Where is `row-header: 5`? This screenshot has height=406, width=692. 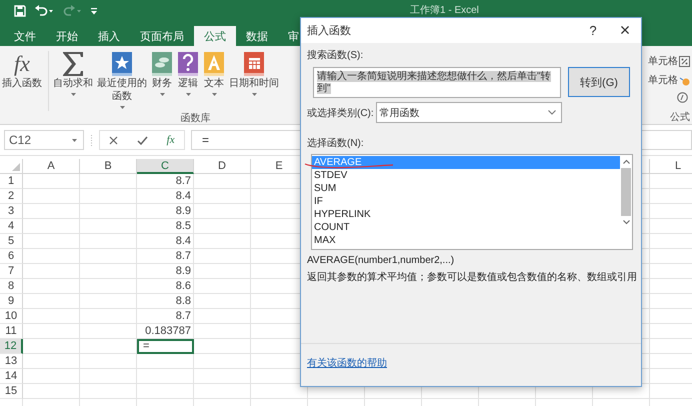 row-header: 5 is located at coordinates (11, 241).